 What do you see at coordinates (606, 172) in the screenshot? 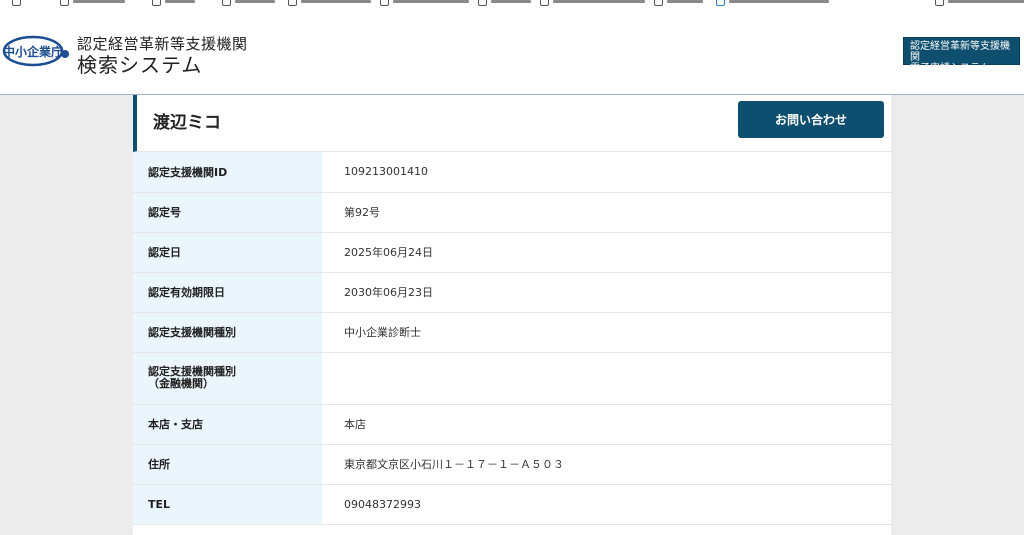
I see `row-value: 109213001410` at bounding box center [606, 172].